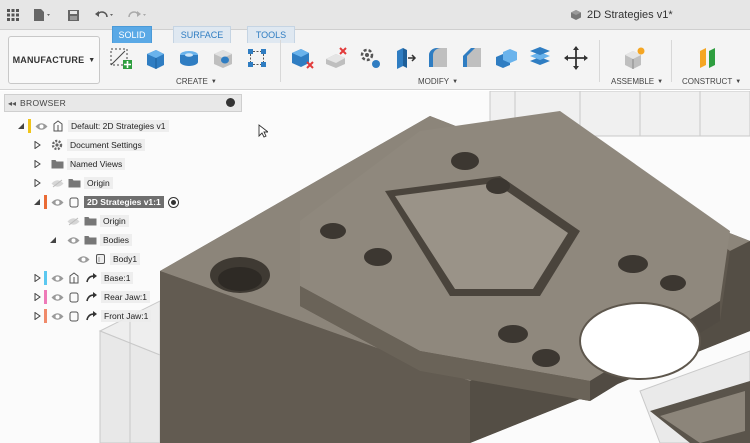 The height and width of the screenshot is (443, 750). Describe the element at coordinates (370, 58) in the screenshot. I see `change-parameters-button` at that location.